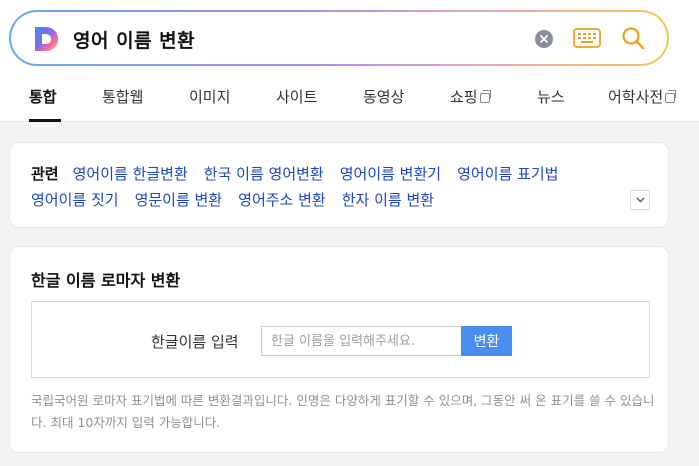 The image size is (699, 466). I want to click on related-link: 영어이름 표기법, so click(507, 174).